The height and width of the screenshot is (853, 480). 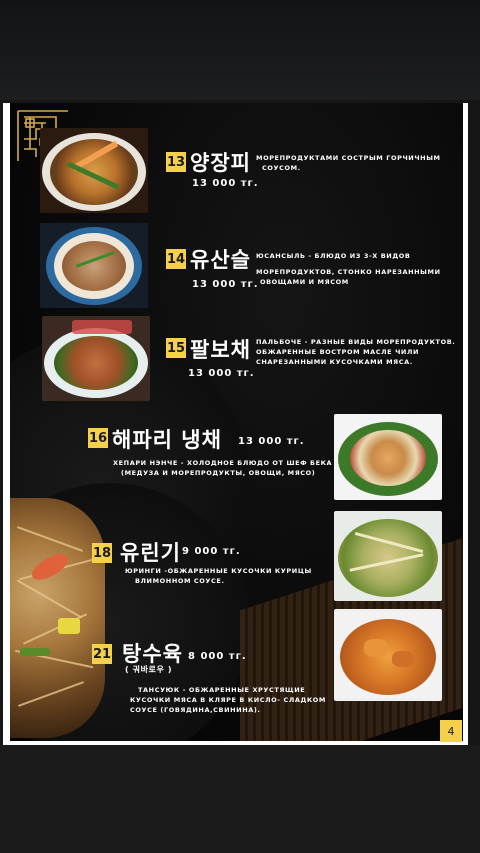 What do you see at coordinates (150, 553) in the screenshot?
I see `item-name: 유린기` at bounding box center [150, 553].